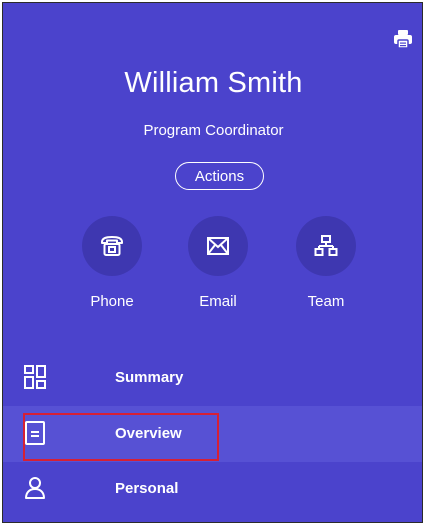  Describe the element at coordinates (35, 433) in the screenshot. I see `document-icon` at that location.